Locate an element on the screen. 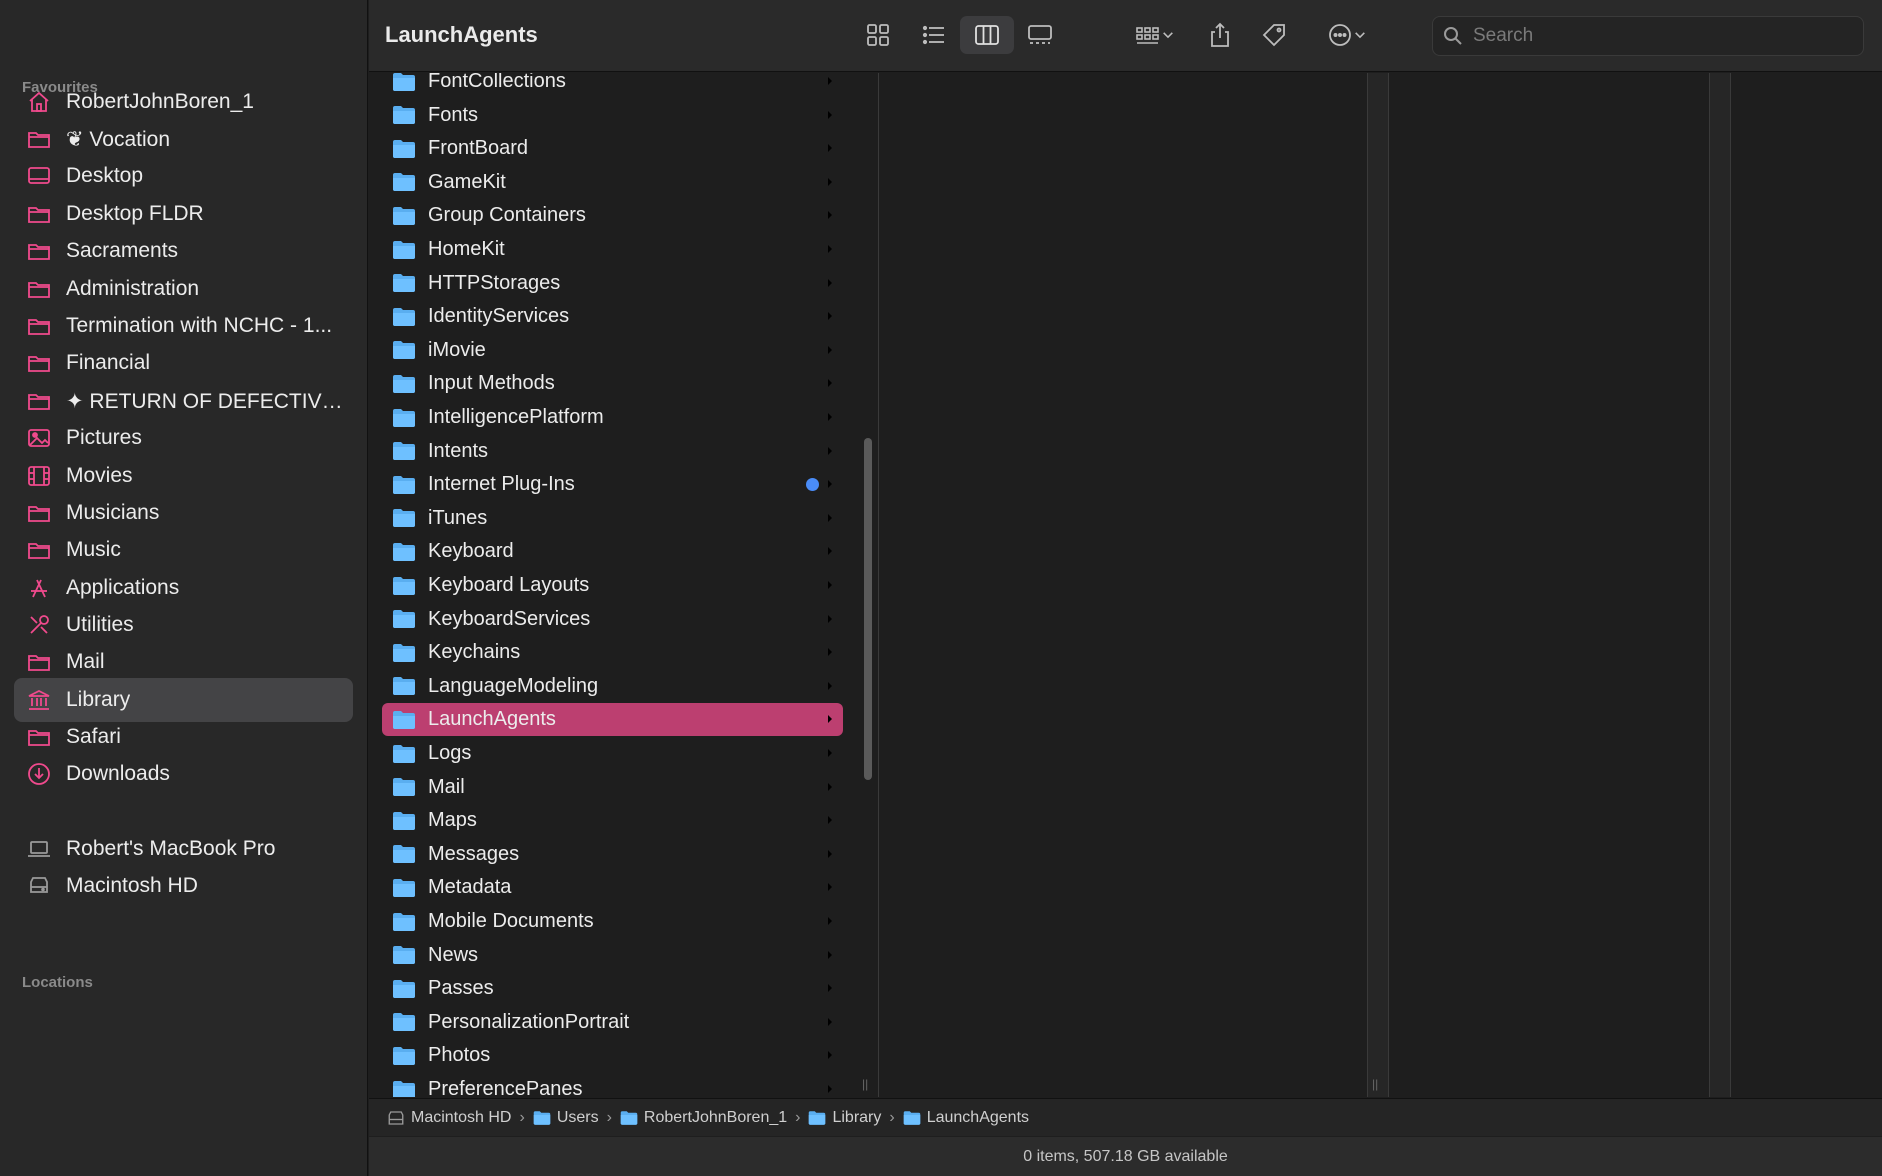  more-actions-button is located at coordinates (1347, 35).